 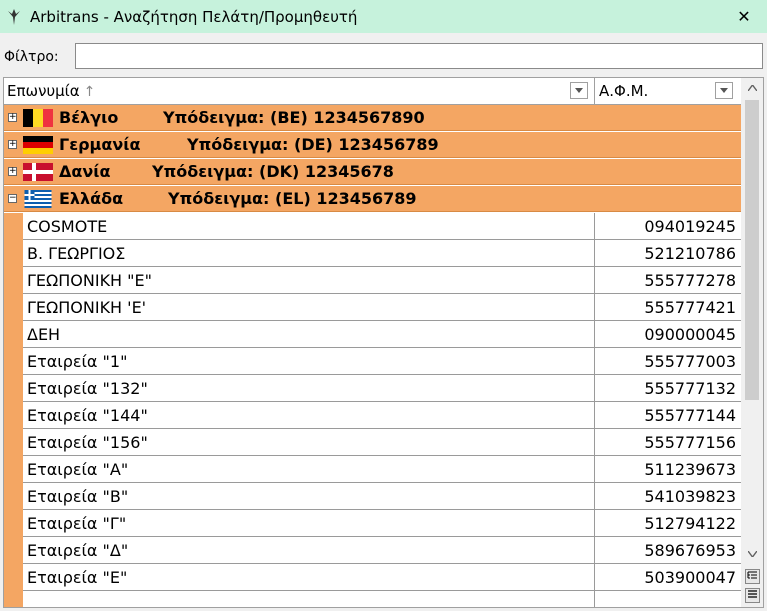 I want to click on group-row-greece: − Ελλάδα Υπόδειγμα: (EL) 123456789, so click(x=372, y=199).